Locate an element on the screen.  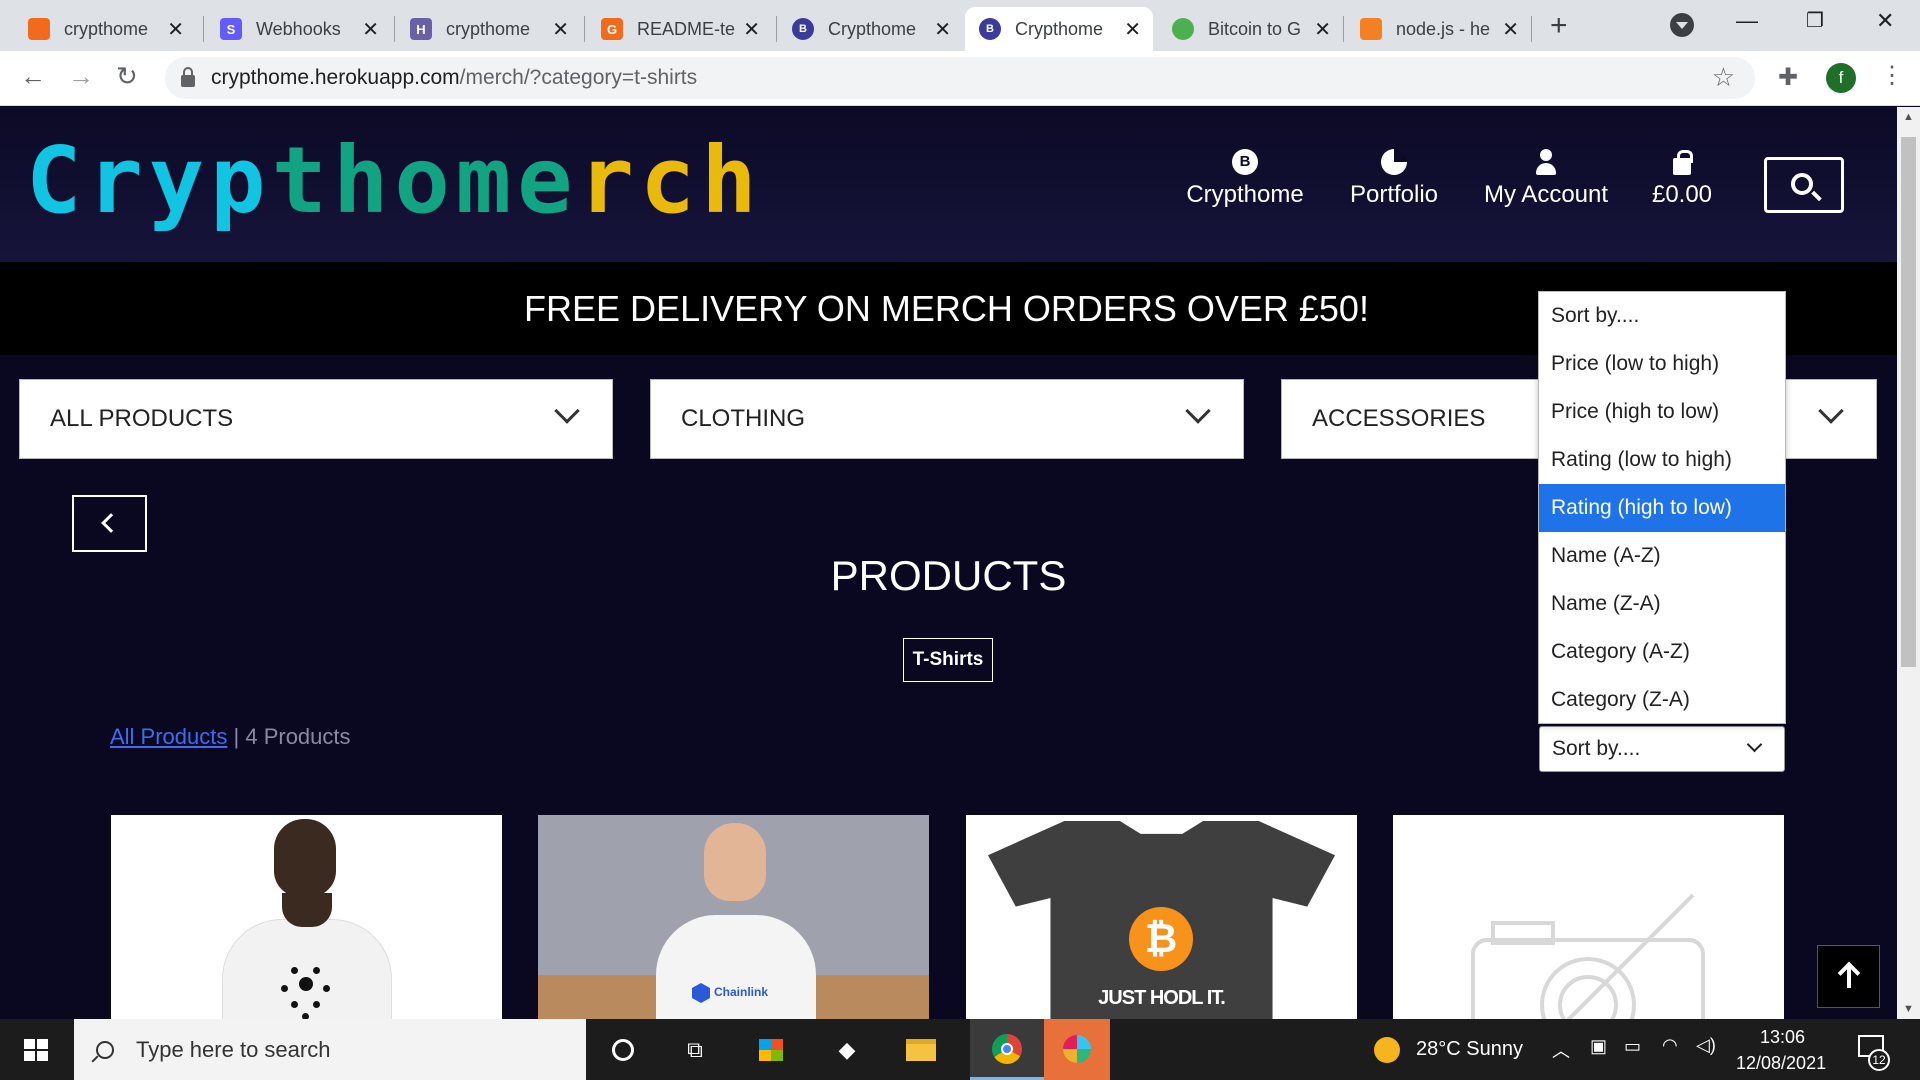
bitcoin-coin-icon: B is located at coordinates (1245, 162).